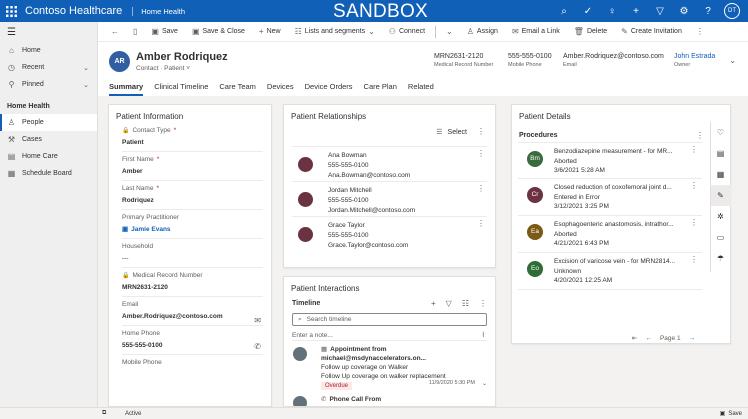 The width and height of the screenshot is (748, 419). I want to click on tab-clinical-timeline: Clinical Timeline, so click(181, 89).